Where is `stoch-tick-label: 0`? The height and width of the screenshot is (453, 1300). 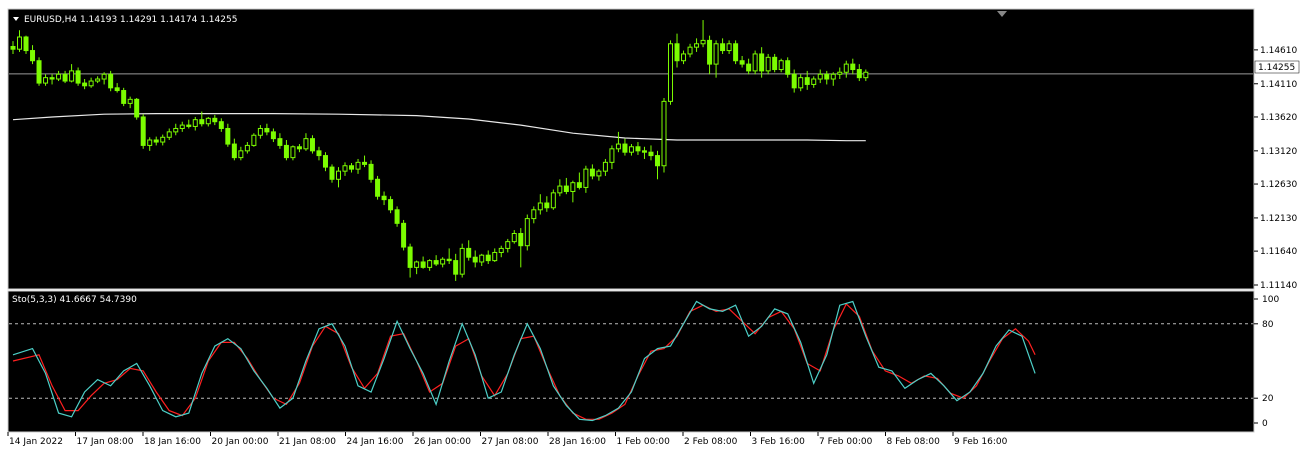 stoch-tick-label: 0 is located at coordinates (1265, 424).